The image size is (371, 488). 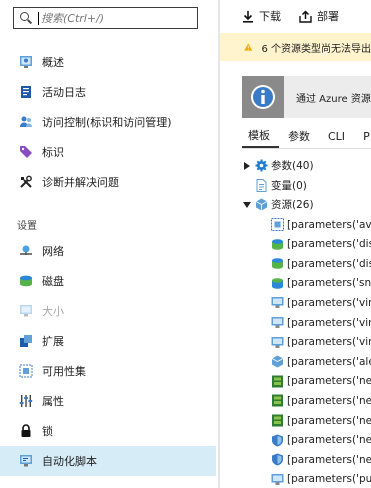 What do you see at coordinates (108, 431) in the screenshot?
I see `nav-item-locks: 锁` at bounding box center [108, 431].